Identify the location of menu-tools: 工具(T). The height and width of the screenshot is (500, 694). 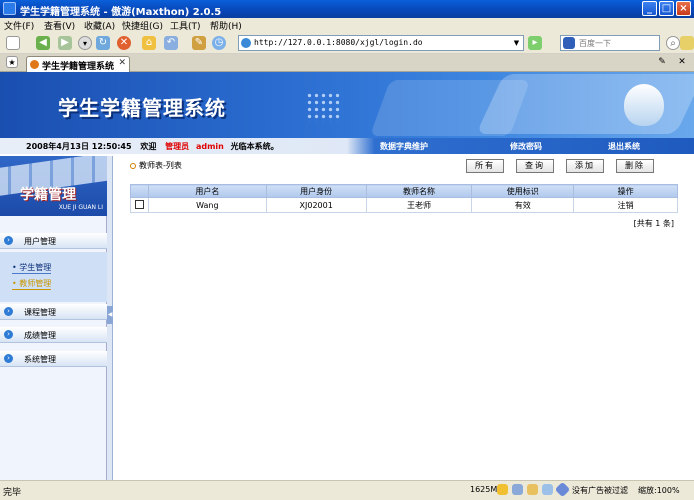
(185, 25).